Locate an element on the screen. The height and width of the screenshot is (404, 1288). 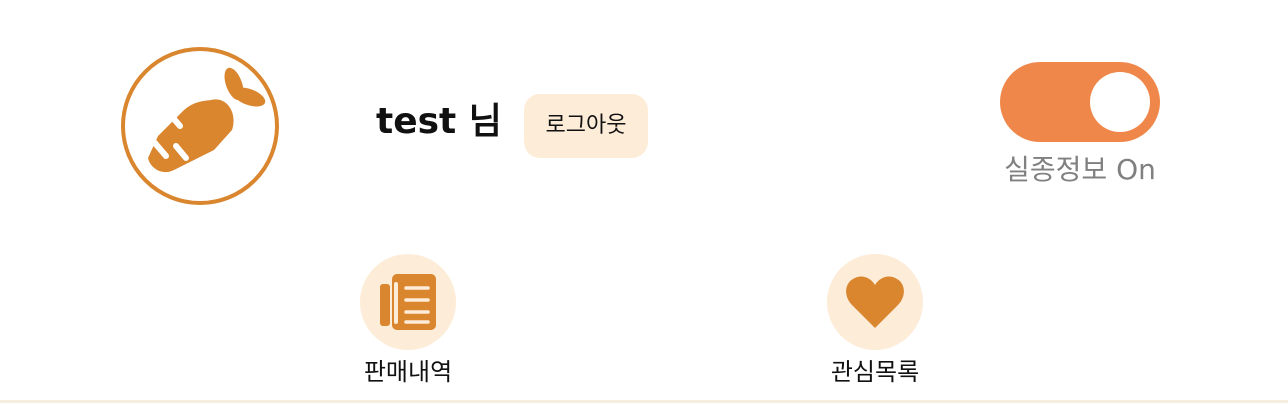
menu-item-label: 관심목록 is located at coordinates (875, 372).